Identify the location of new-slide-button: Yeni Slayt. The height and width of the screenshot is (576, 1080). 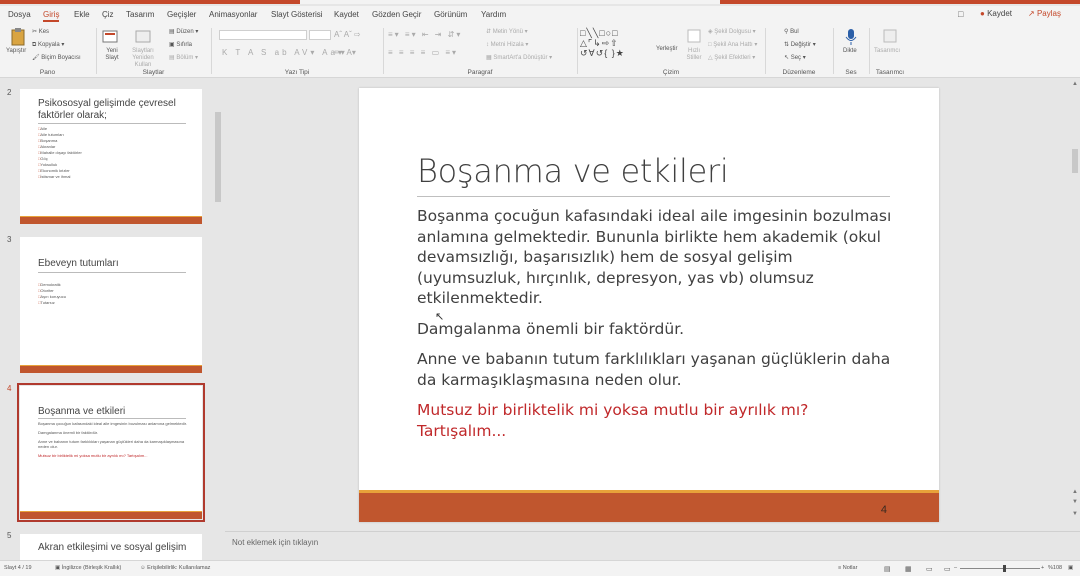
(112, 55).